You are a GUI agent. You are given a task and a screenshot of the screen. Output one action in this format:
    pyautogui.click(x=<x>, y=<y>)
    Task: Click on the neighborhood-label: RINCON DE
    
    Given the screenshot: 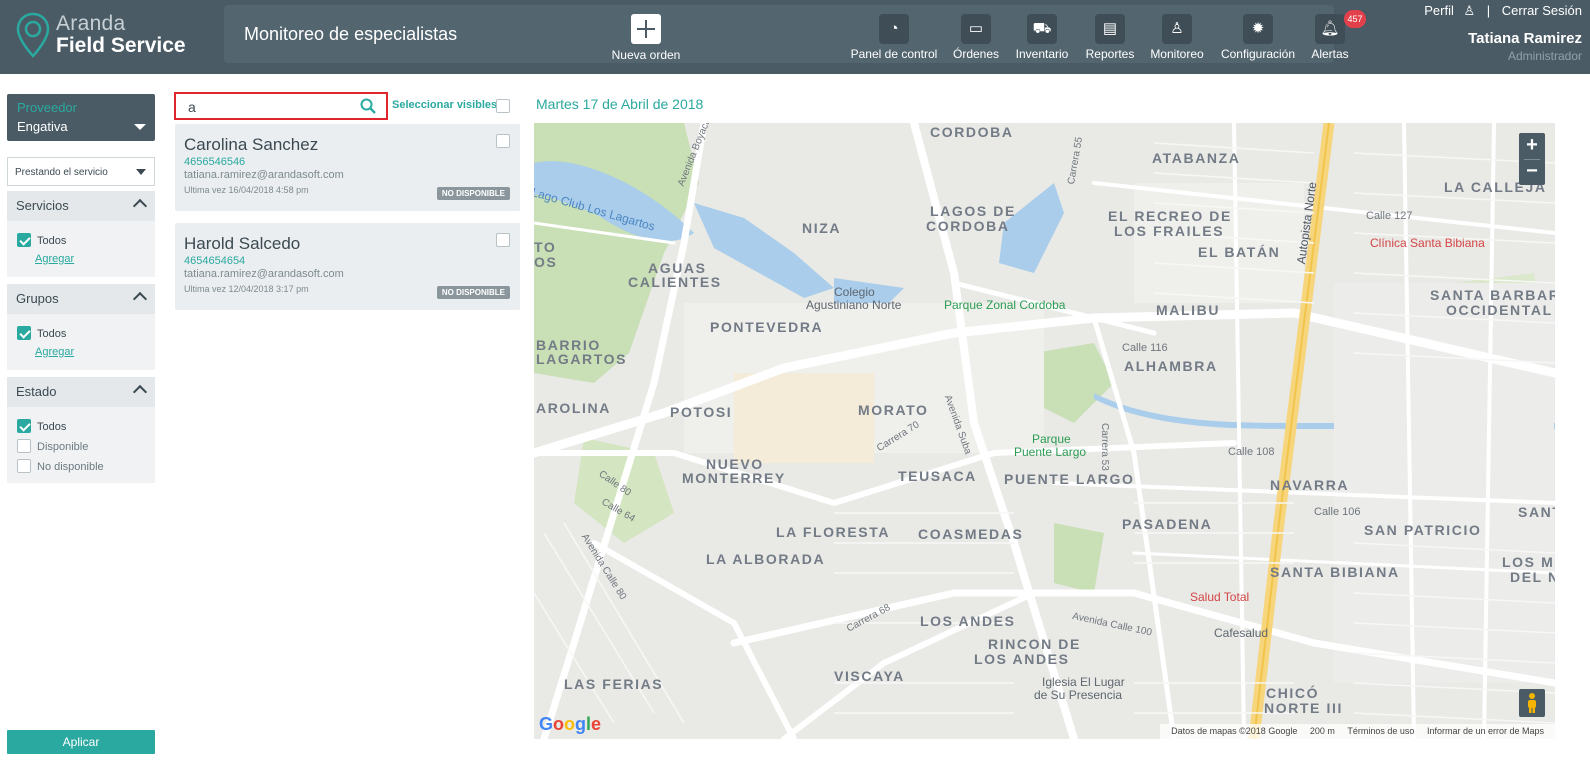 What is the action you would take?
    pyautogui.click(x=1034, y=644)
    